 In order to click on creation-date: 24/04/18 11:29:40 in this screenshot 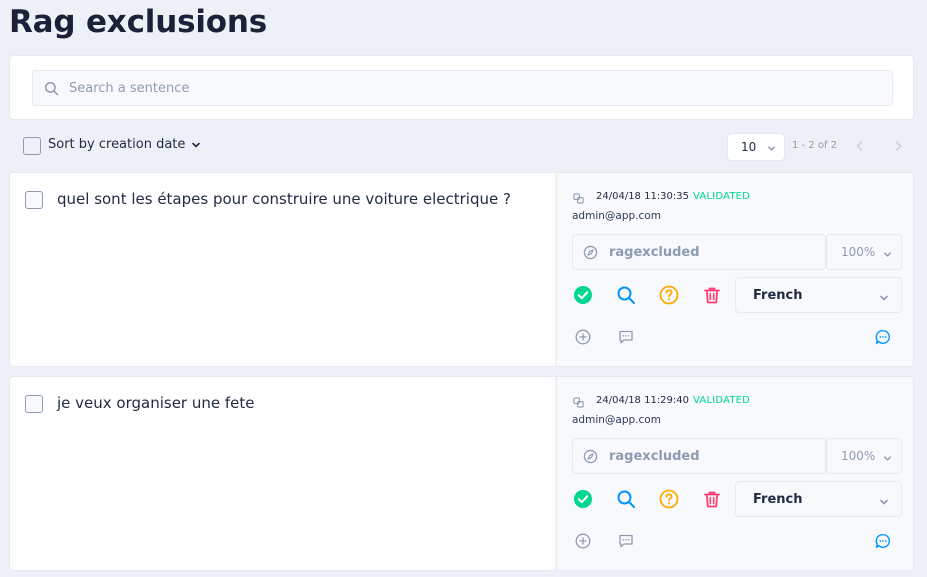, I will do `click(643, 400)`.